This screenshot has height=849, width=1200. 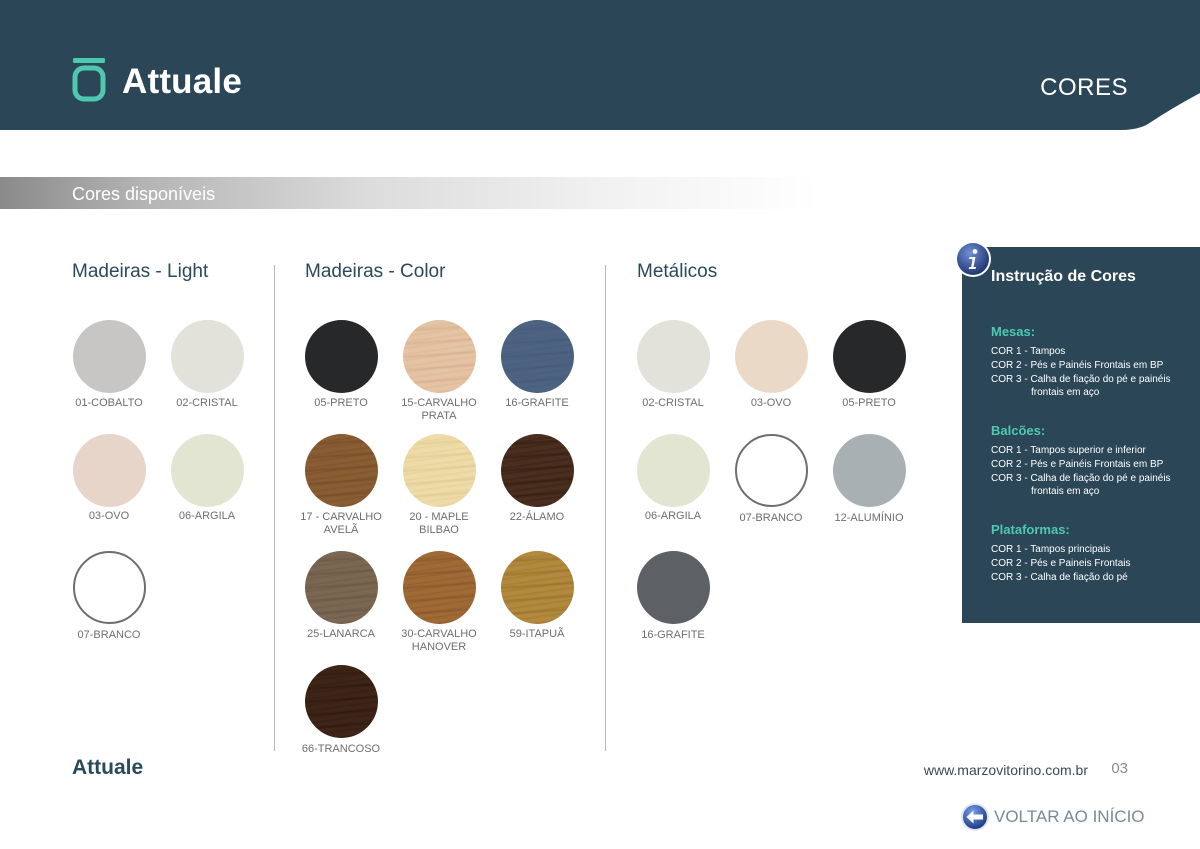 What do you see at coordinates (677, 271) in the screenshot?
I see `column-title-metalicos: Metálicos` at bounding box center [677, 271].